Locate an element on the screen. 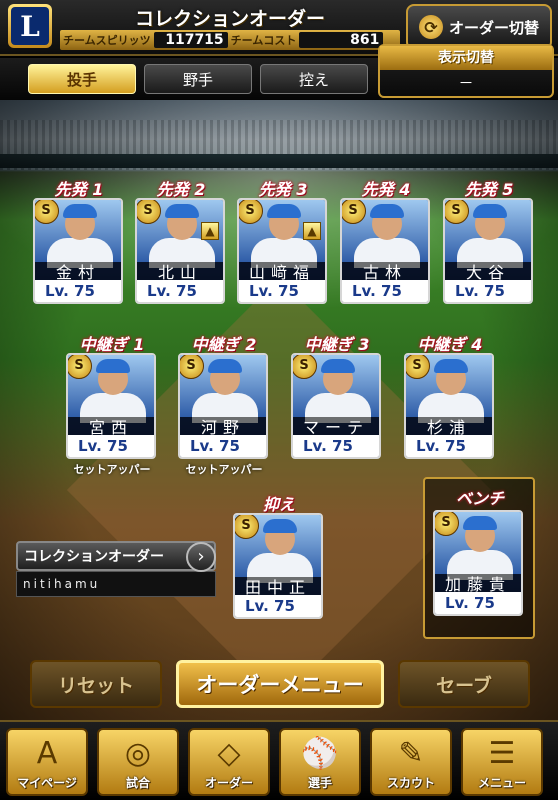 This screenshot has width=558, height=800. order-menu-button: オーダーメニュー is located at coordinates (280, 684).